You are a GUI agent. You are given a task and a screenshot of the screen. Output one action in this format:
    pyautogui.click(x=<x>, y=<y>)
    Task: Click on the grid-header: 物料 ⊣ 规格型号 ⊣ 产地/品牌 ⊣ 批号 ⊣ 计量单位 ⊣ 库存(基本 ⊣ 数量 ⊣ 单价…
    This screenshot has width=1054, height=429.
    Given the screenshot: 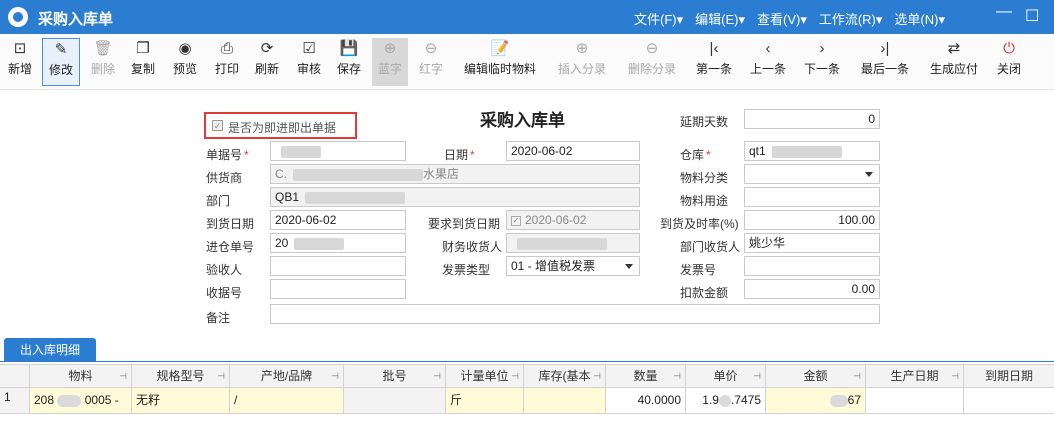 What is the action you would take?
    pyautogui.click(x=527, y=376)
    